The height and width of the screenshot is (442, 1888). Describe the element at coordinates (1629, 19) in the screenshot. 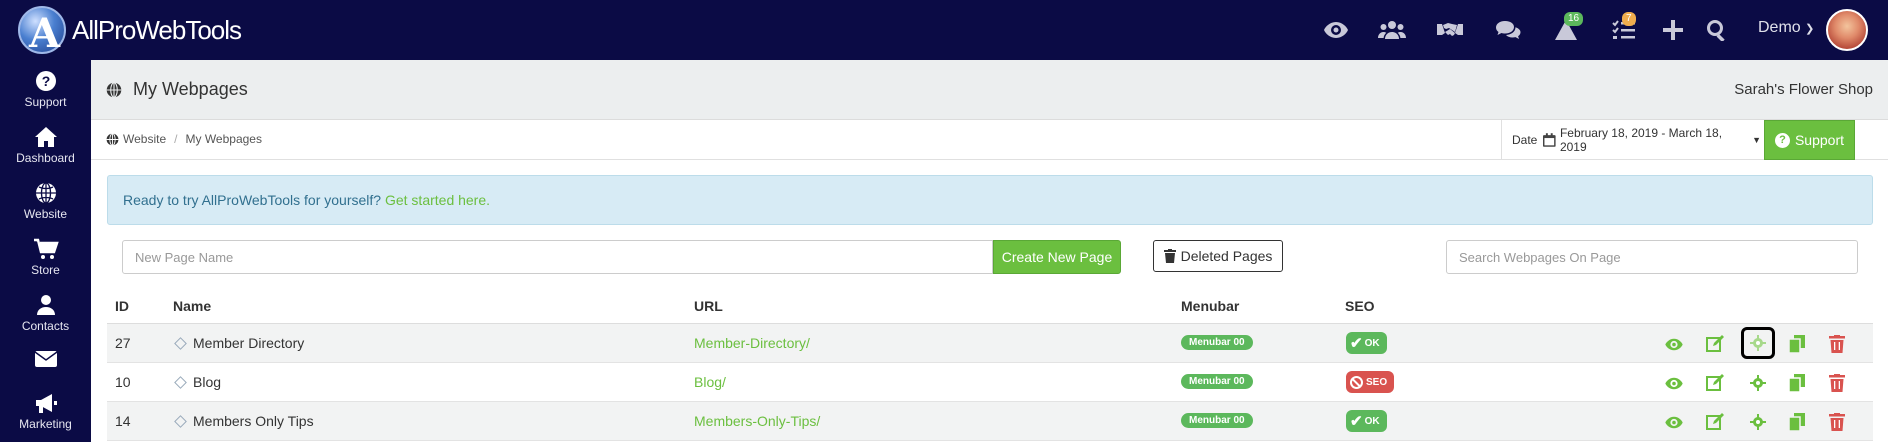

I see `tasks-badge: 7` at that location.